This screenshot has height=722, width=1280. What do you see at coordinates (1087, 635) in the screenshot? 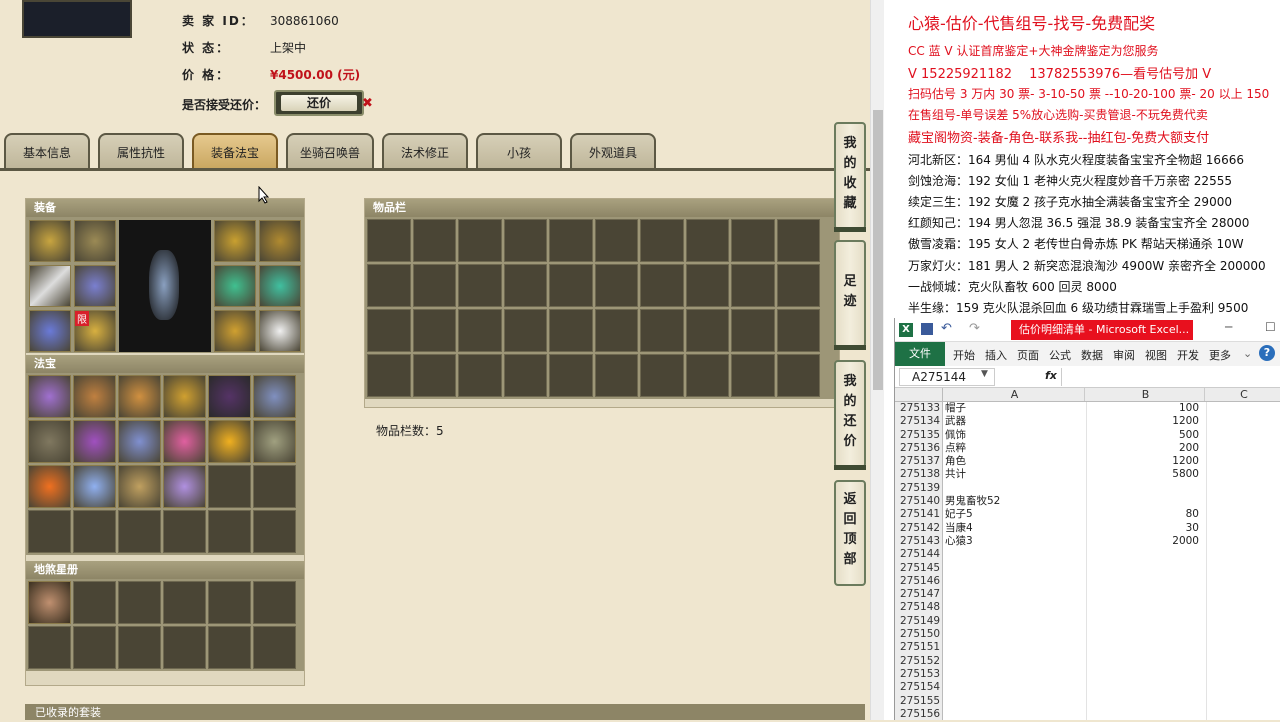
I see `sheet-row: 275150` at bounding box center [1087, 635].